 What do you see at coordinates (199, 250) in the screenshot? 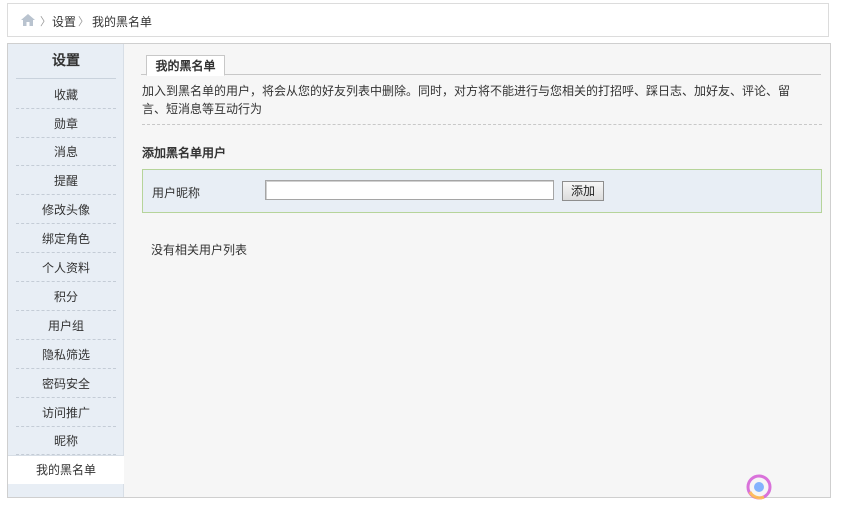
I see `empty-list-message: 没有相关用户列表` at bounding box center [199, 250].